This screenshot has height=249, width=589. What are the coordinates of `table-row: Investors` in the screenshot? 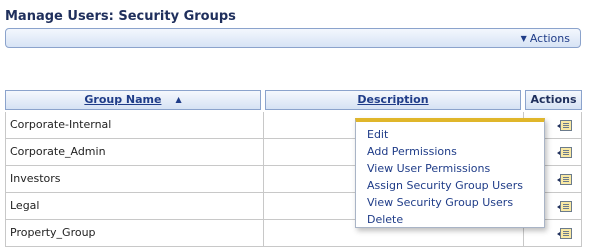 It's located at (134, 179).